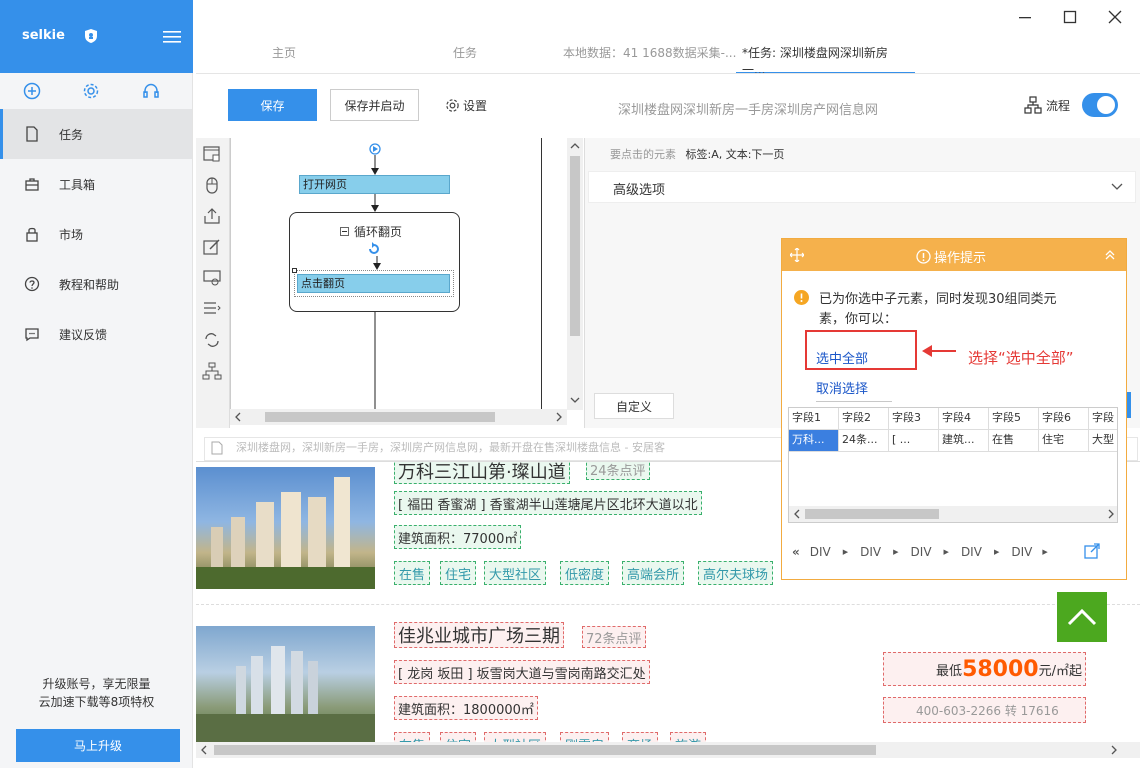 The image size is (1140, 768). Describe the element at coordinates (640, 737) in the screenshot. I see `listing-tag: 商场` at that location.